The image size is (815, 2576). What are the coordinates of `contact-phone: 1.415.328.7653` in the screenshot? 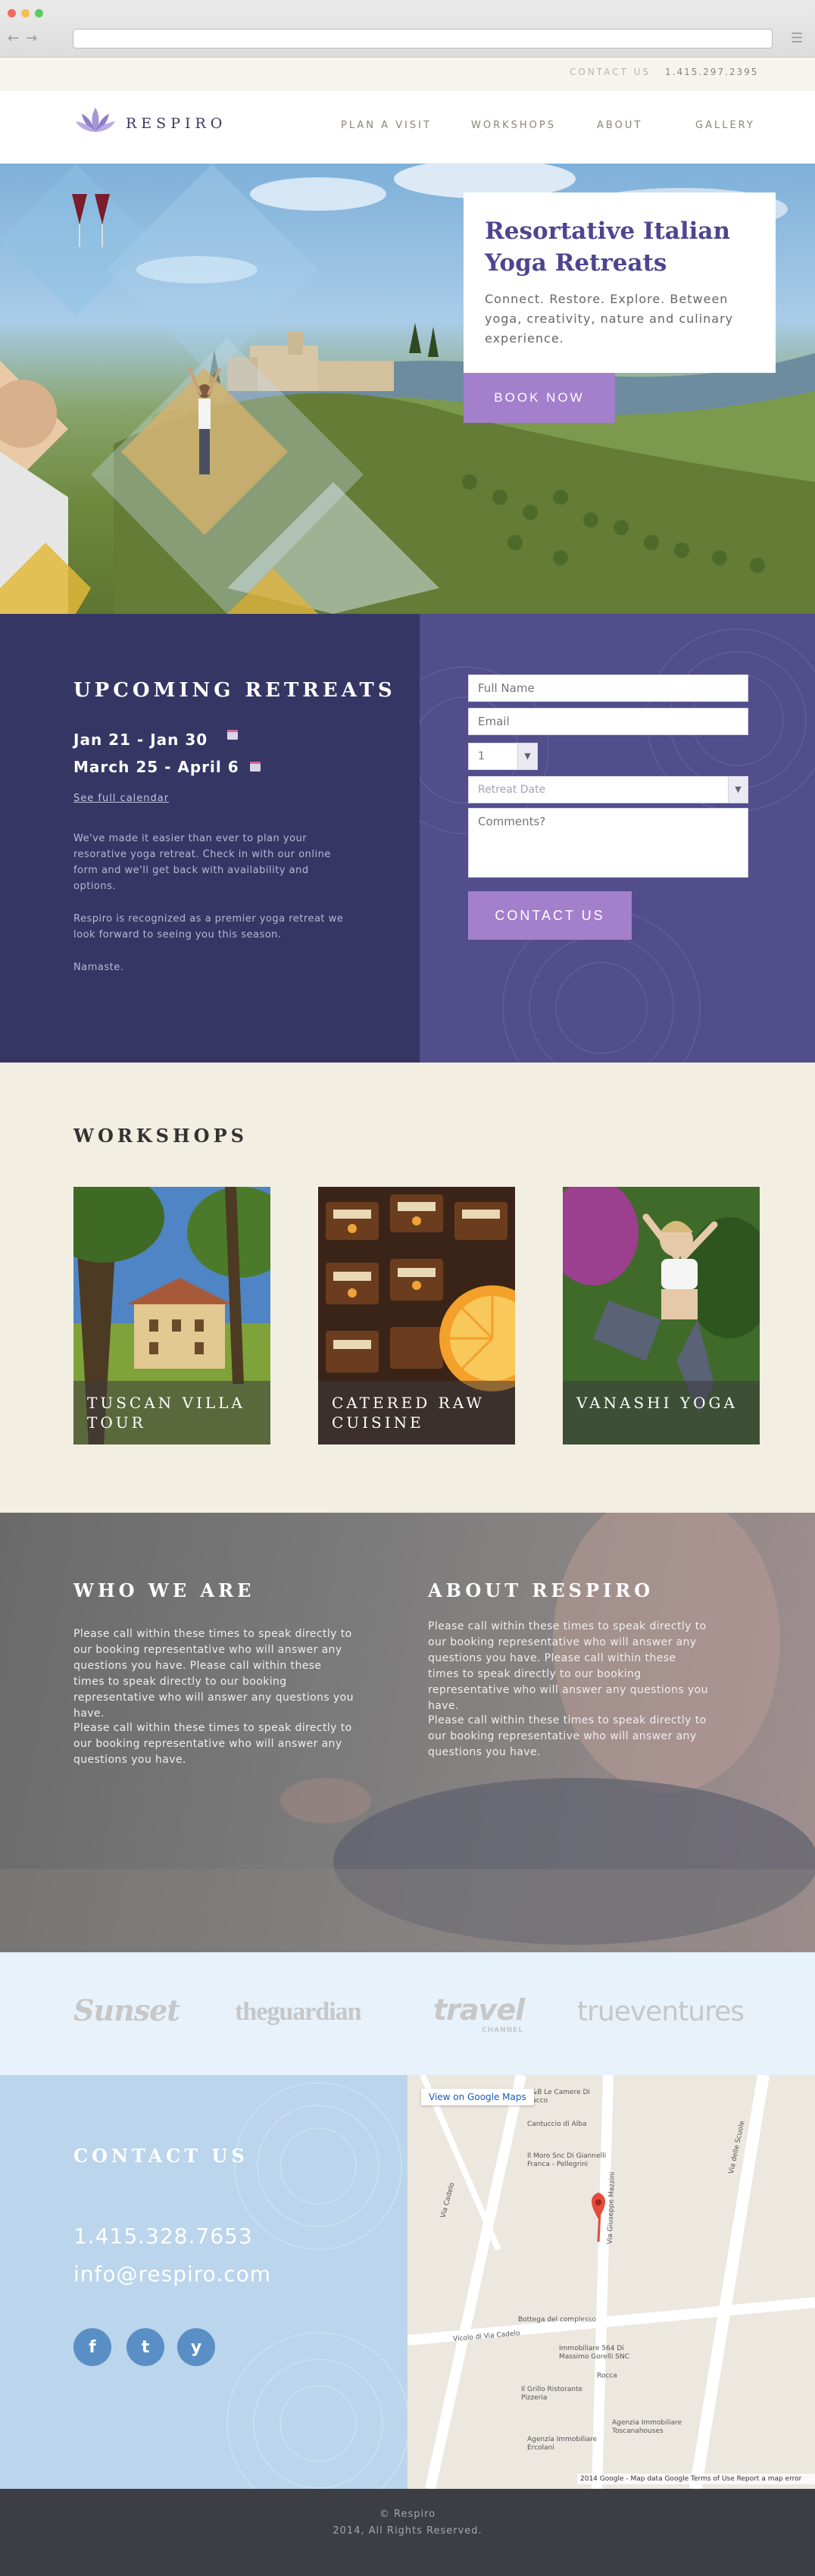 It's located at (163, 2236).